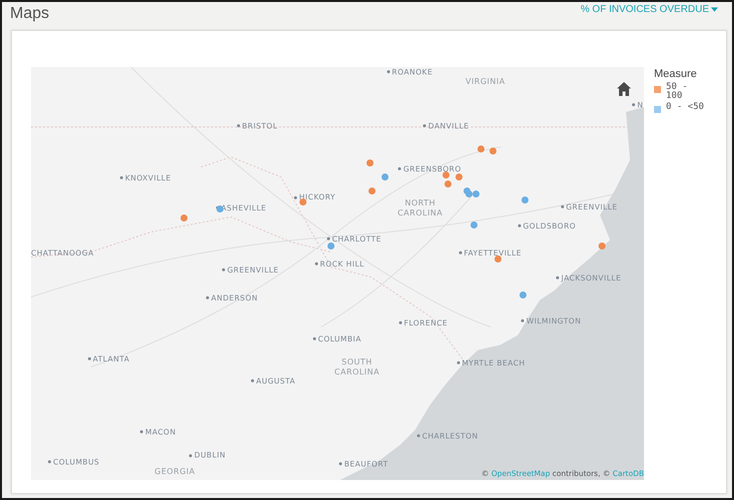 The width and height of the screenshot is (734, 500). What do you see at coordinates (175, 472) in the screenshot?
I see `region-label: GEORGIA` at bounding box center [175, 472].